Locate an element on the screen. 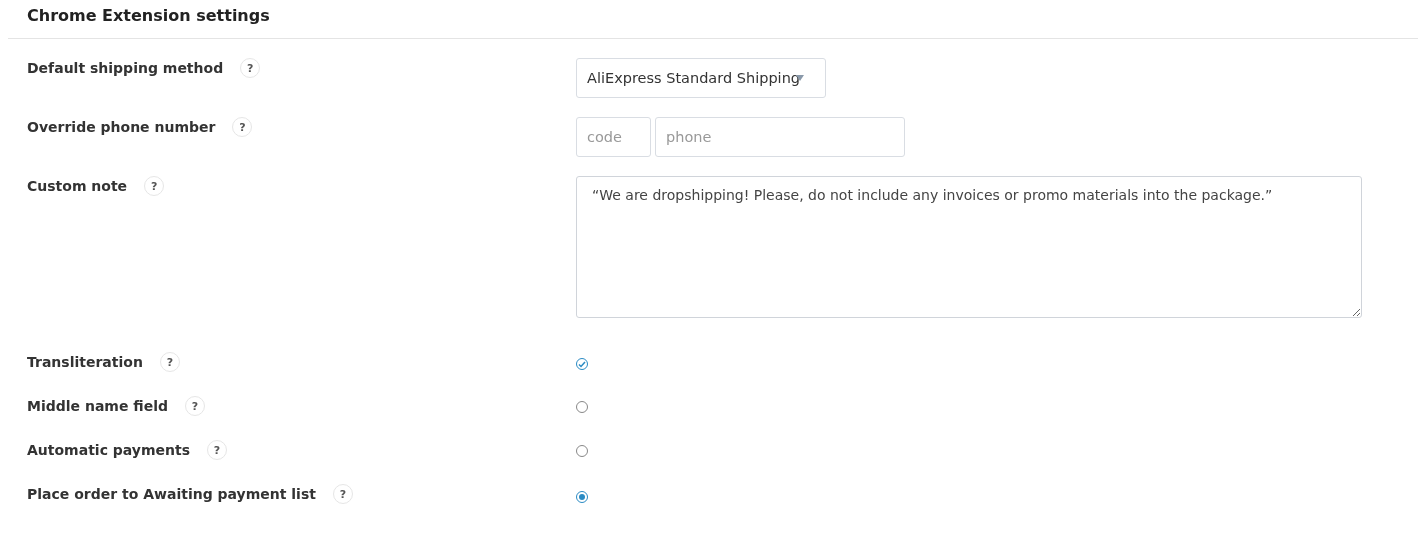 The image size is (1418, 542). field-label: Default shipping method is located at coordinates (125, 68).